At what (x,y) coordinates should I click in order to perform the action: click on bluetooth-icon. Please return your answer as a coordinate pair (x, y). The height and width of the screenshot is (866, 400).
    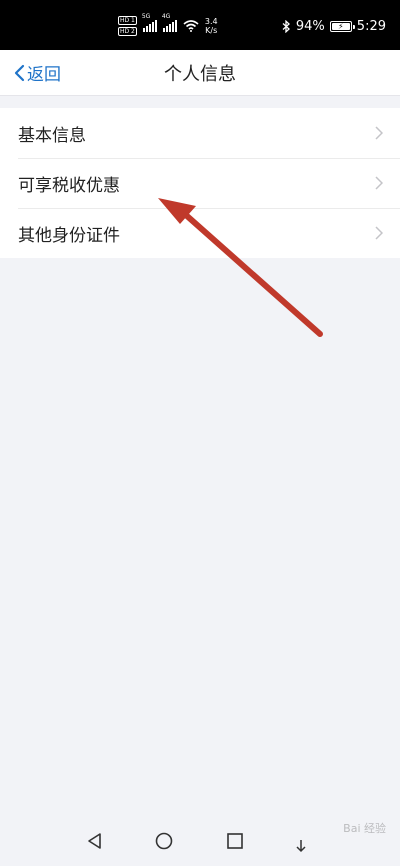
    Looking at the image, I should click on (286, 26).